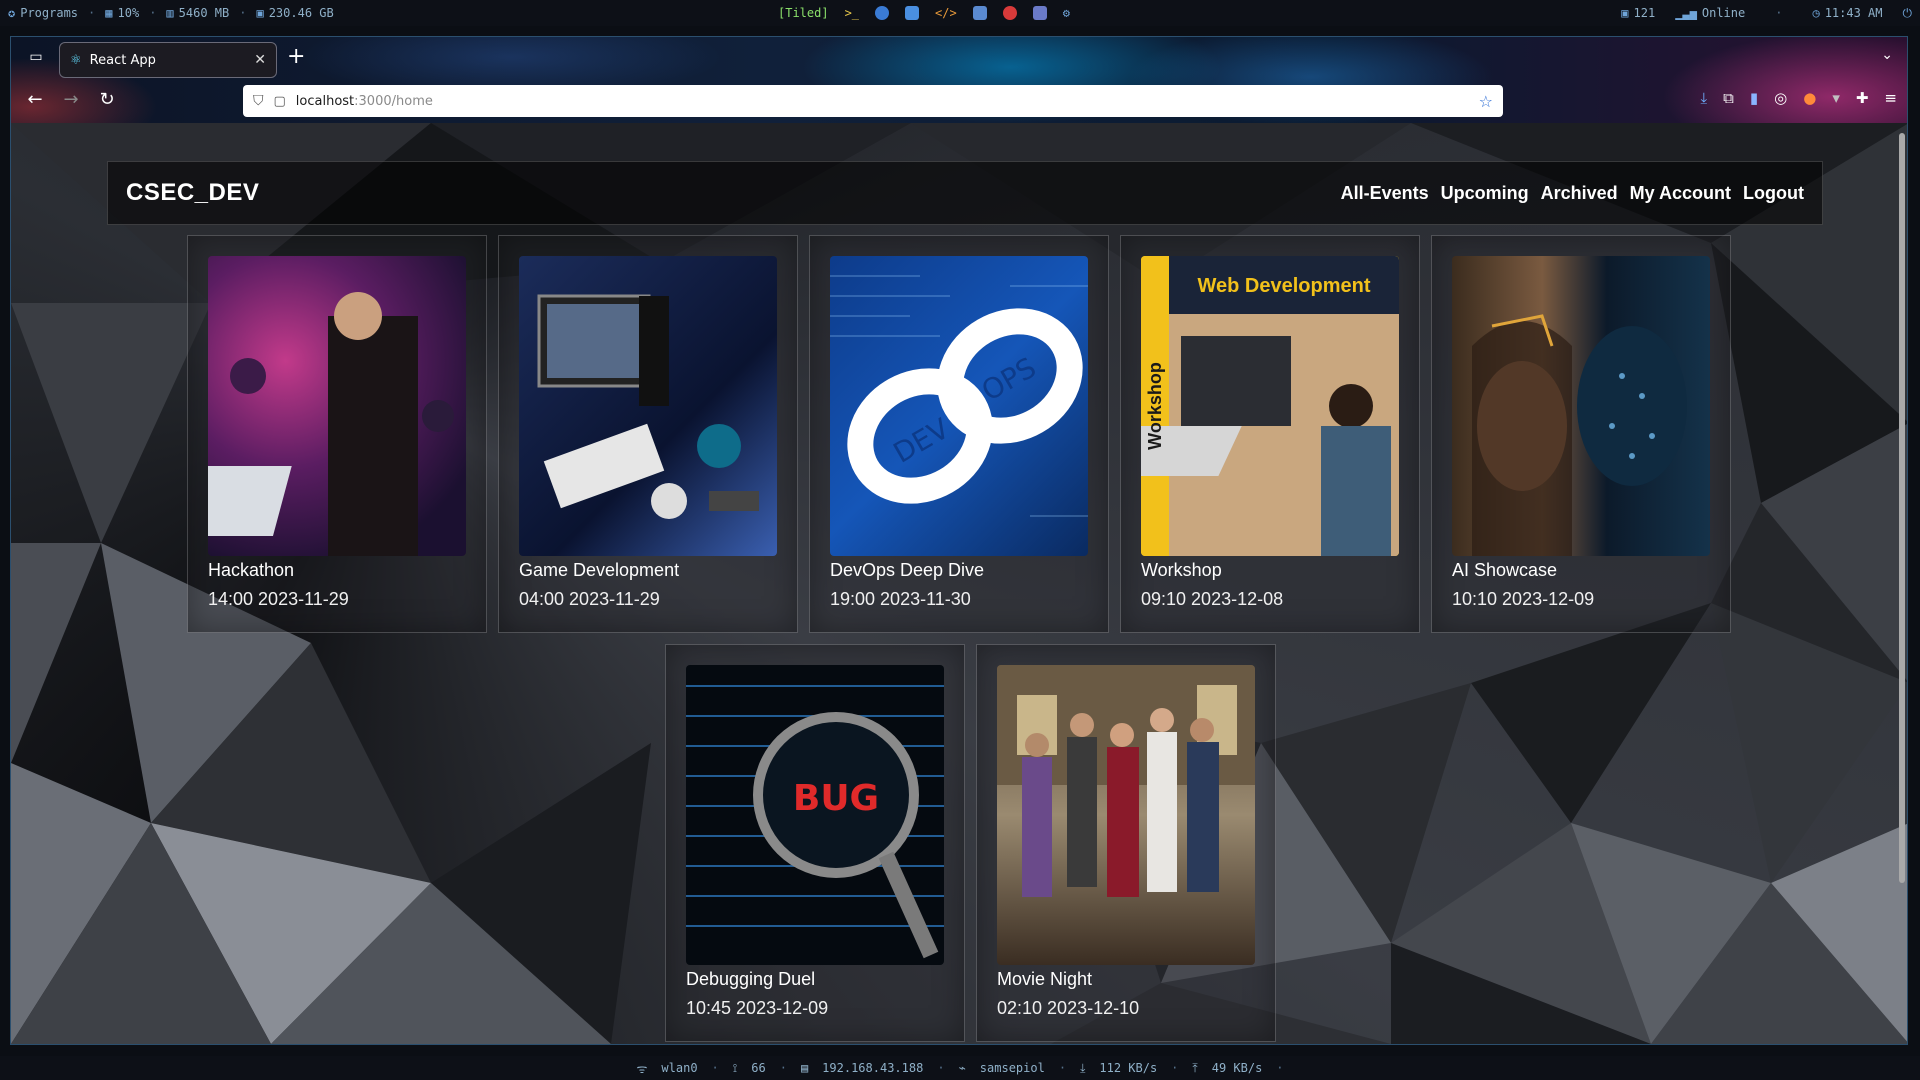 This screenshot has width=1920, height=1080. What do you see at coordinates (1066, 13) in the screenshot?
I see `settings-gear-icon: ⚙` at bounding box center [1066, 13].